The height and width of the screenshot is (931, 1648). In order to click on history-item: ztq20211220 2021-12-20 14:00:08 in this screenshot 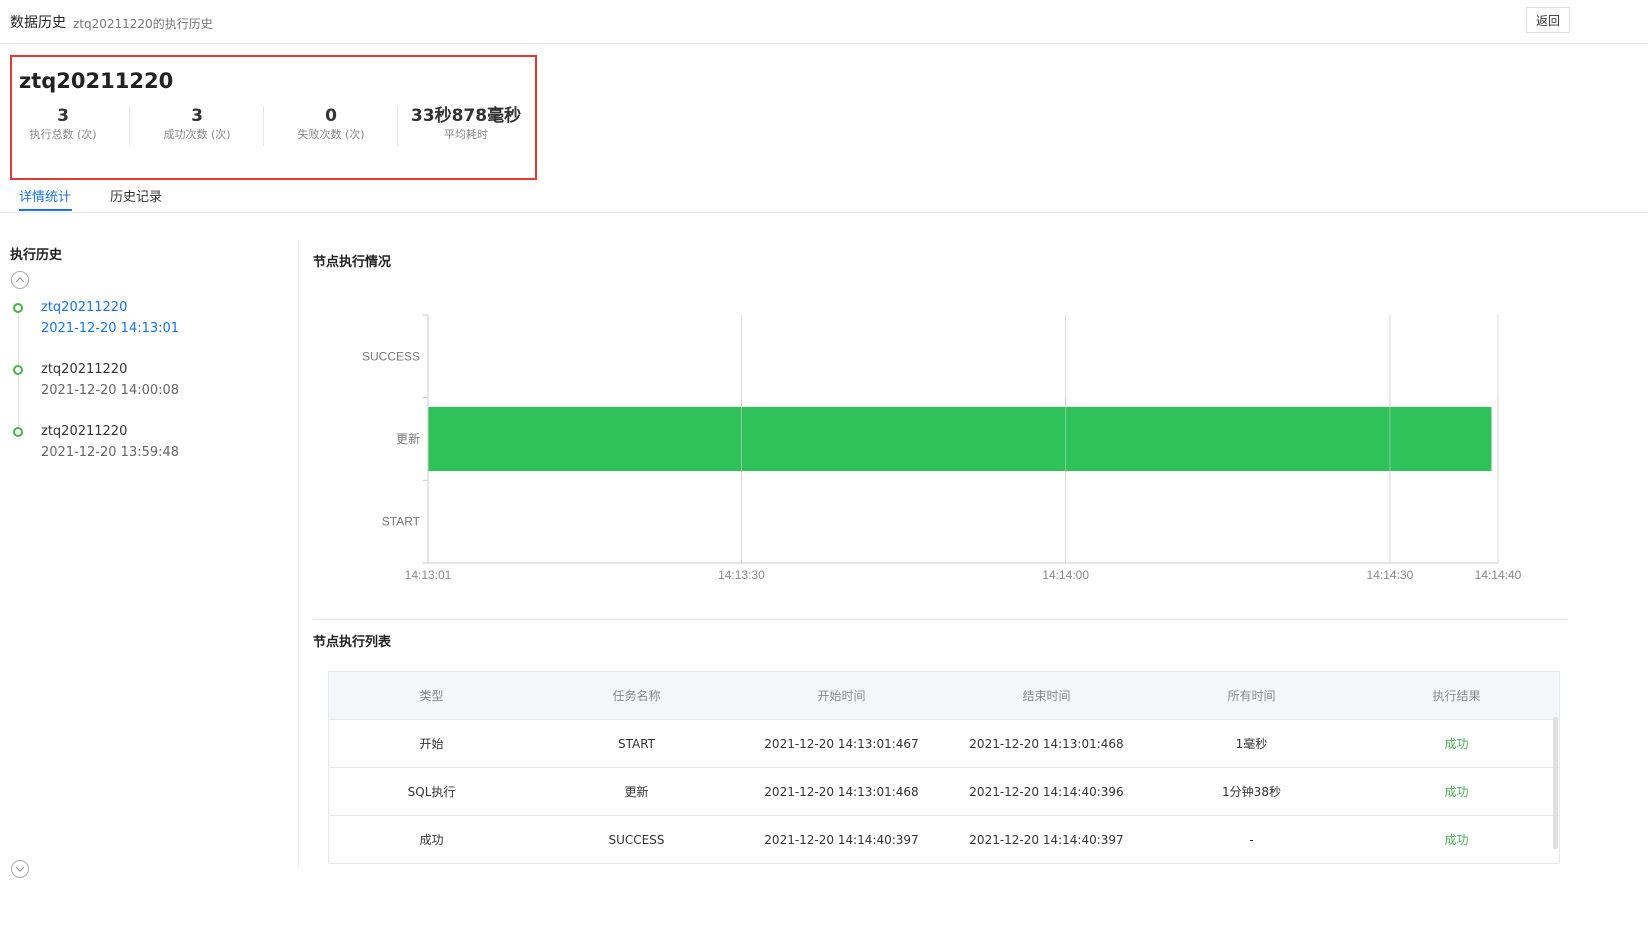, I will do `click(143, 384)`.